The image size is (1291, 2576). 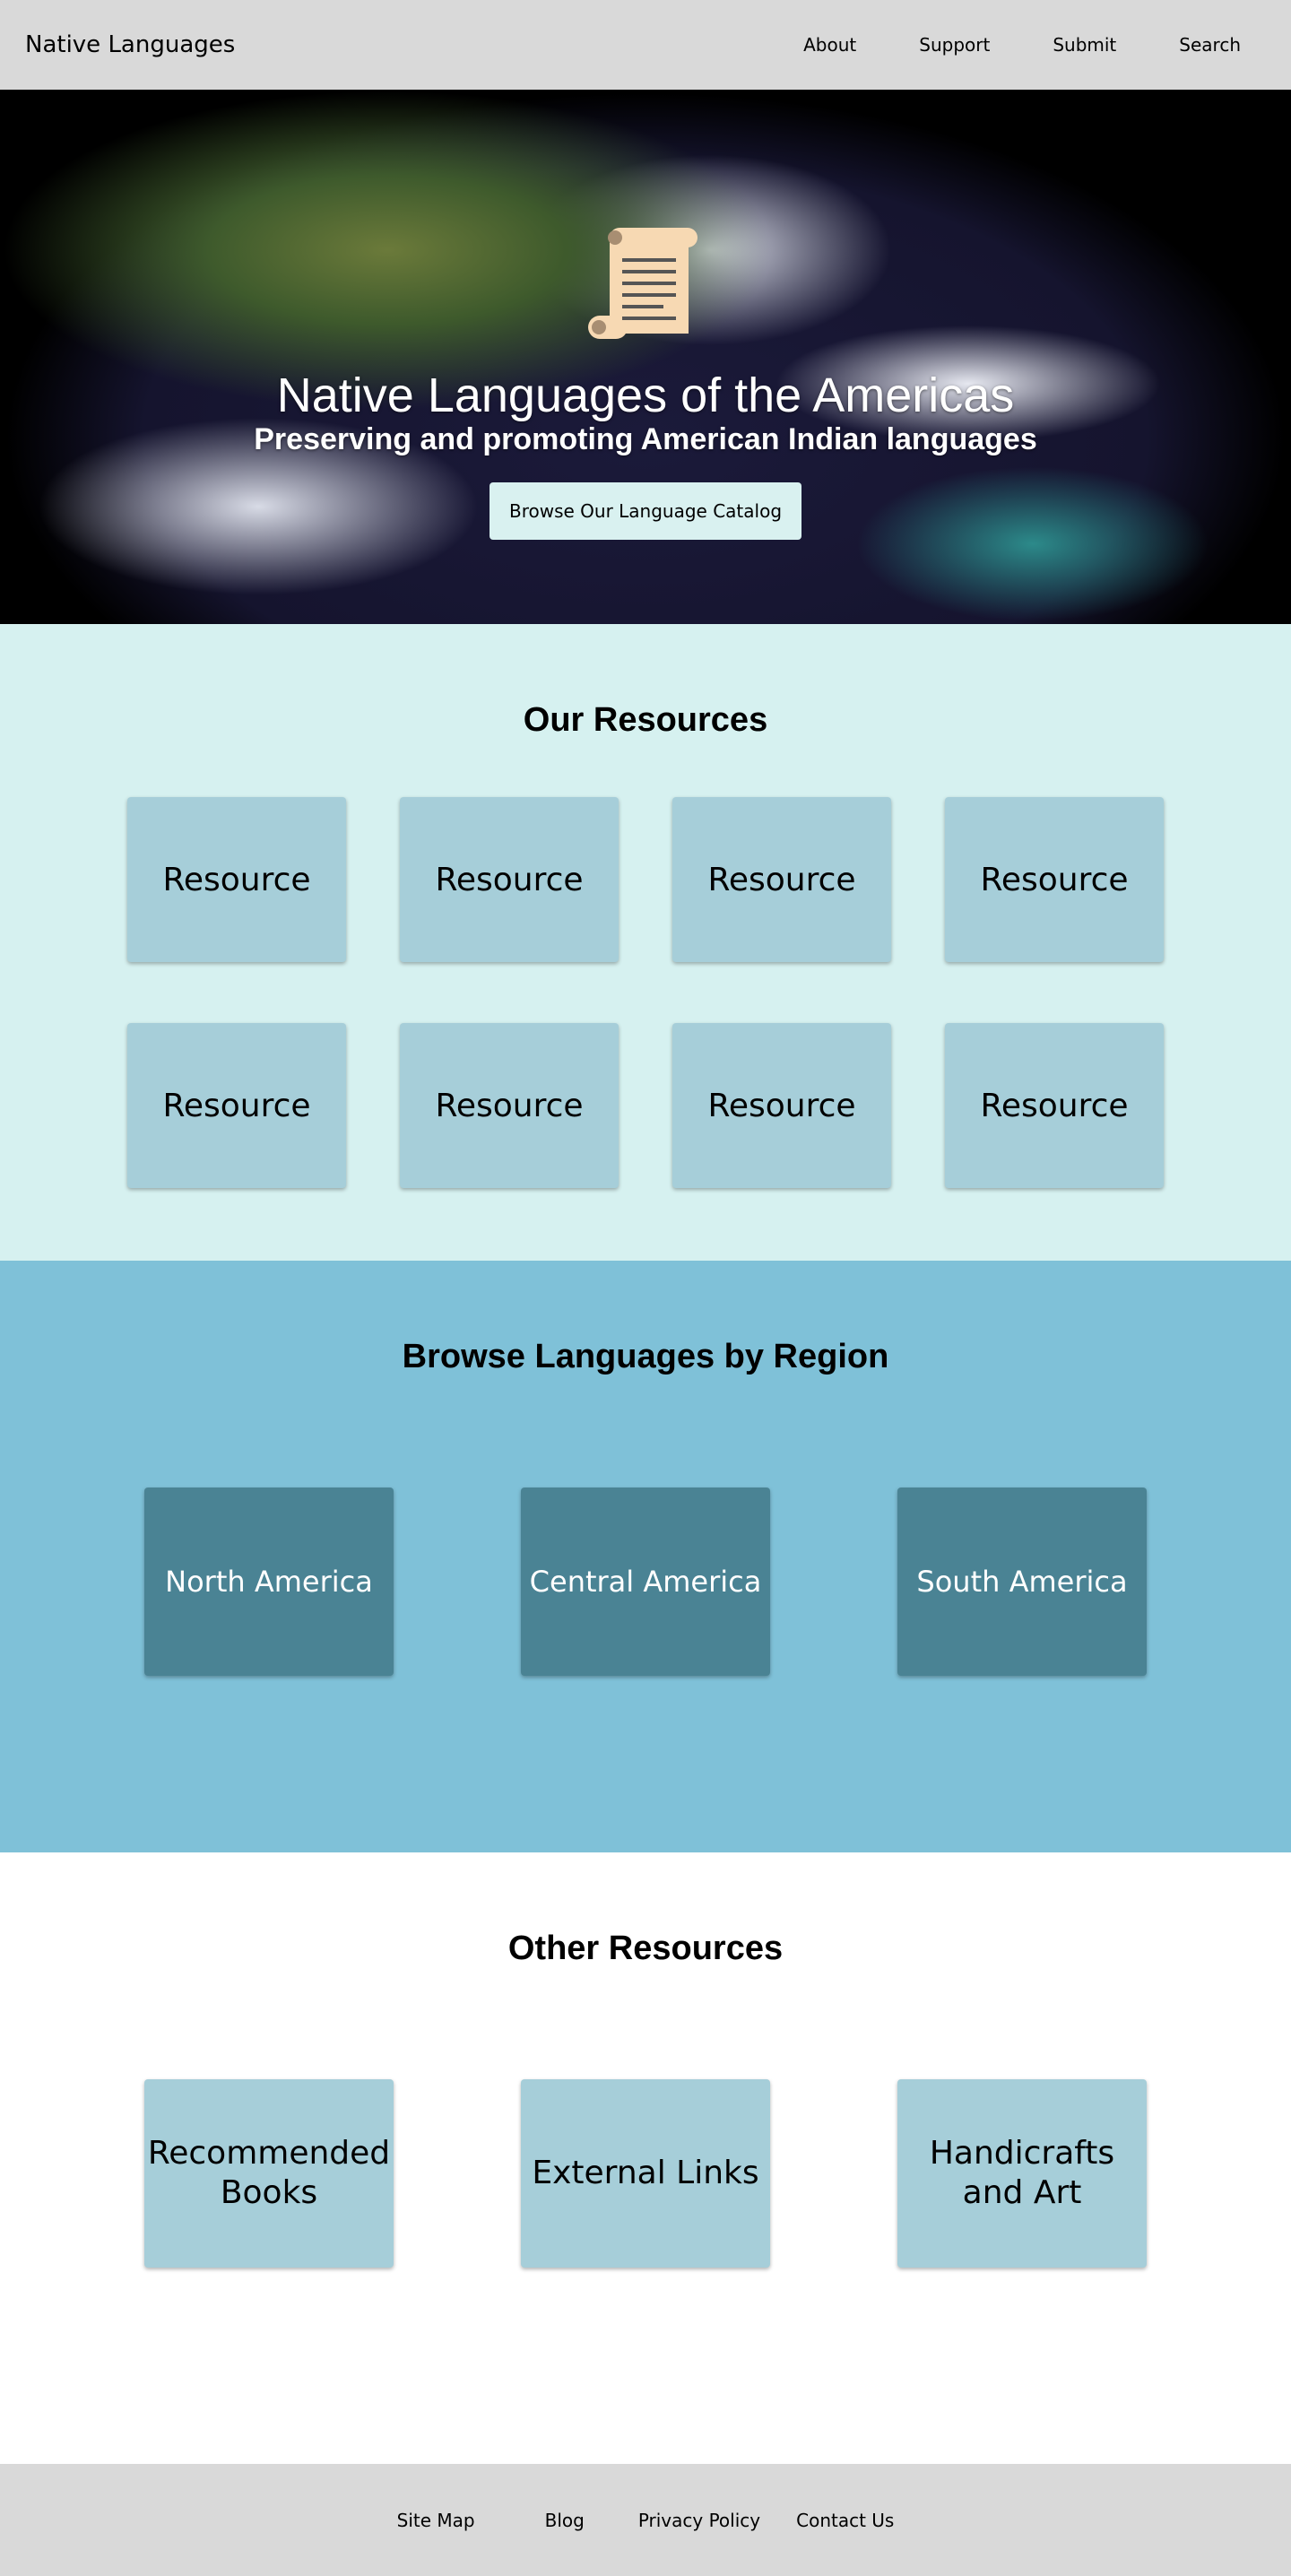 What do you see at coordinates (645, 720) in the screenshot?
I see `resources-title: Our Resources` at bounding box center [645, 720].